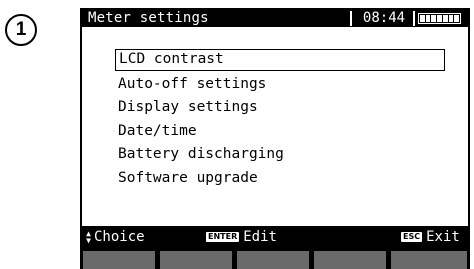 The width and height of the screenshot is (474, 269). What do you see at coordinates (88, 237) in the screenshot?
I see `up-down-arrows-icon: ▲ ▼` at bounding box center [88, 237].